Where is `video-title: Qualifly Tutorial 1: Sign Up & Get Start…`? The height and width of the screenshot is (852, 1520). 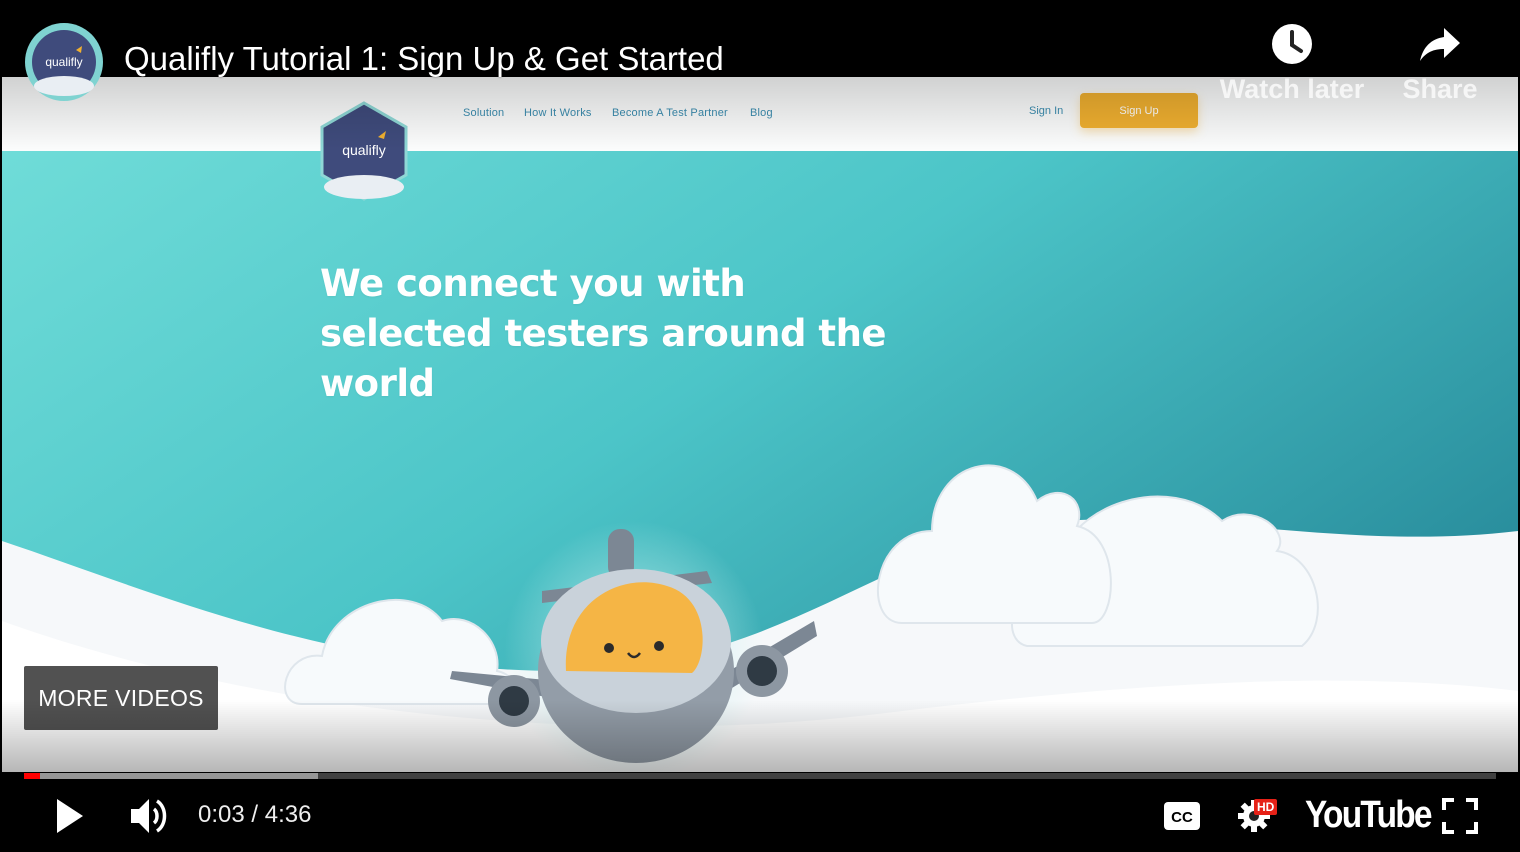 video-title: Qualifly Tutorial 1: Sign Up & Get Start… is located at coordinates (424, 59).